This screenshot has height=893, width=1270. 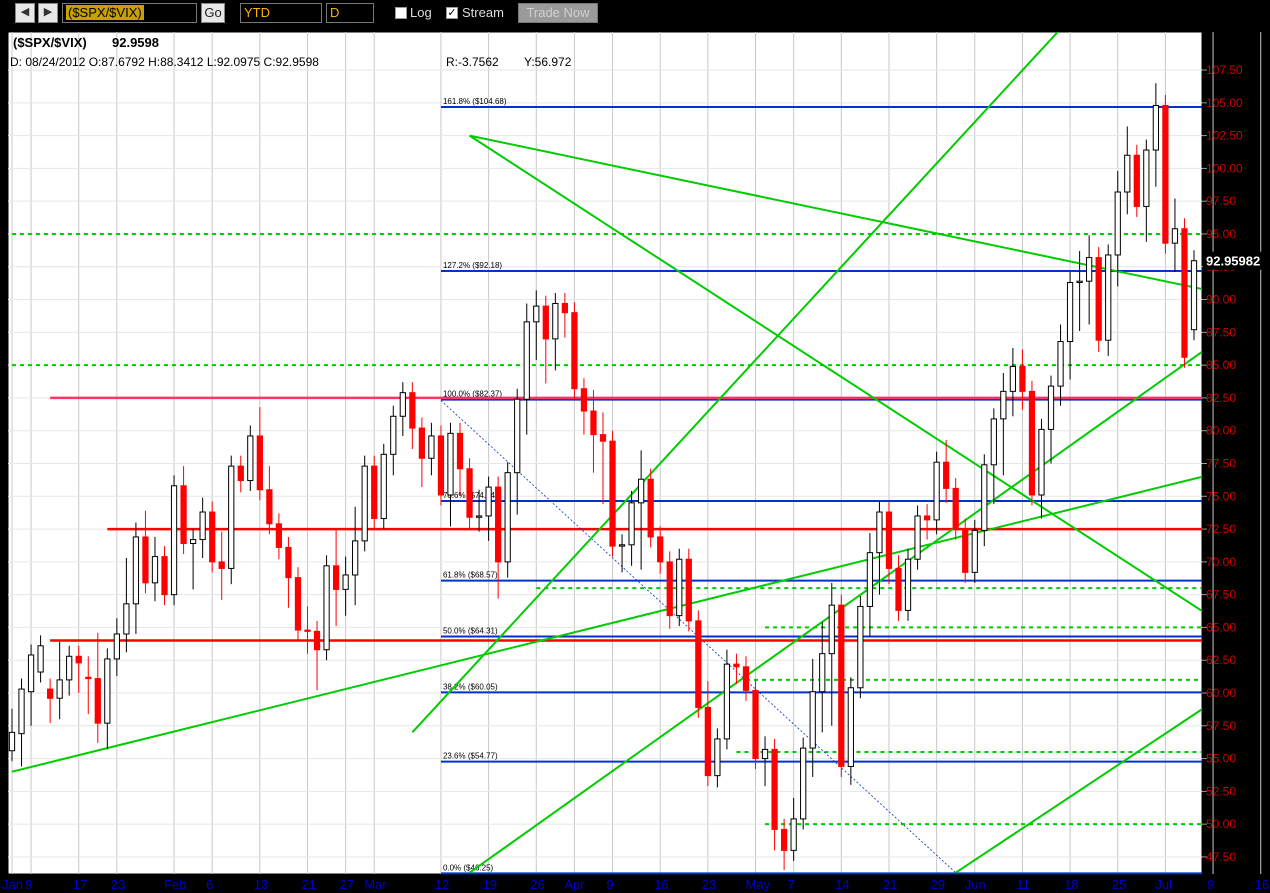 I want to click on y-tick-label: 102.50, so click(x=1224, y=136).